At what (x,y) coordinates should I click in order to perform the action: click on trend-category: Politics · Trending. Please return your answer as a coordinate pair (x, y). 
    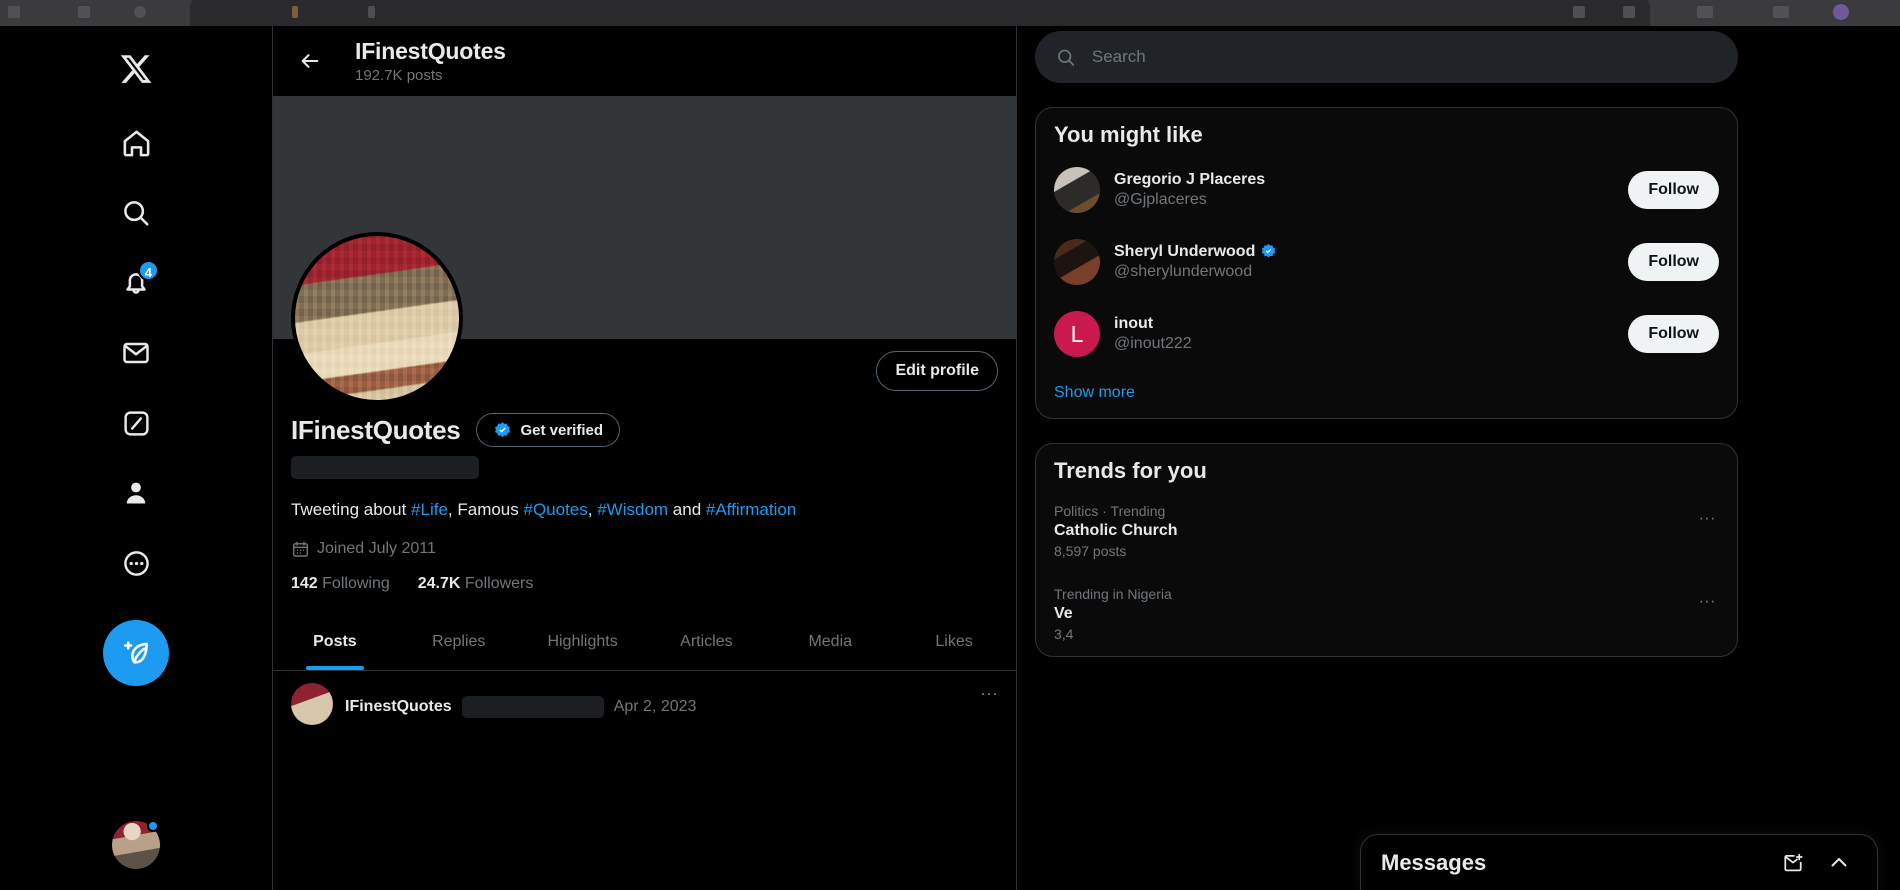
    Looking at the image, I should click on (1110, 511).